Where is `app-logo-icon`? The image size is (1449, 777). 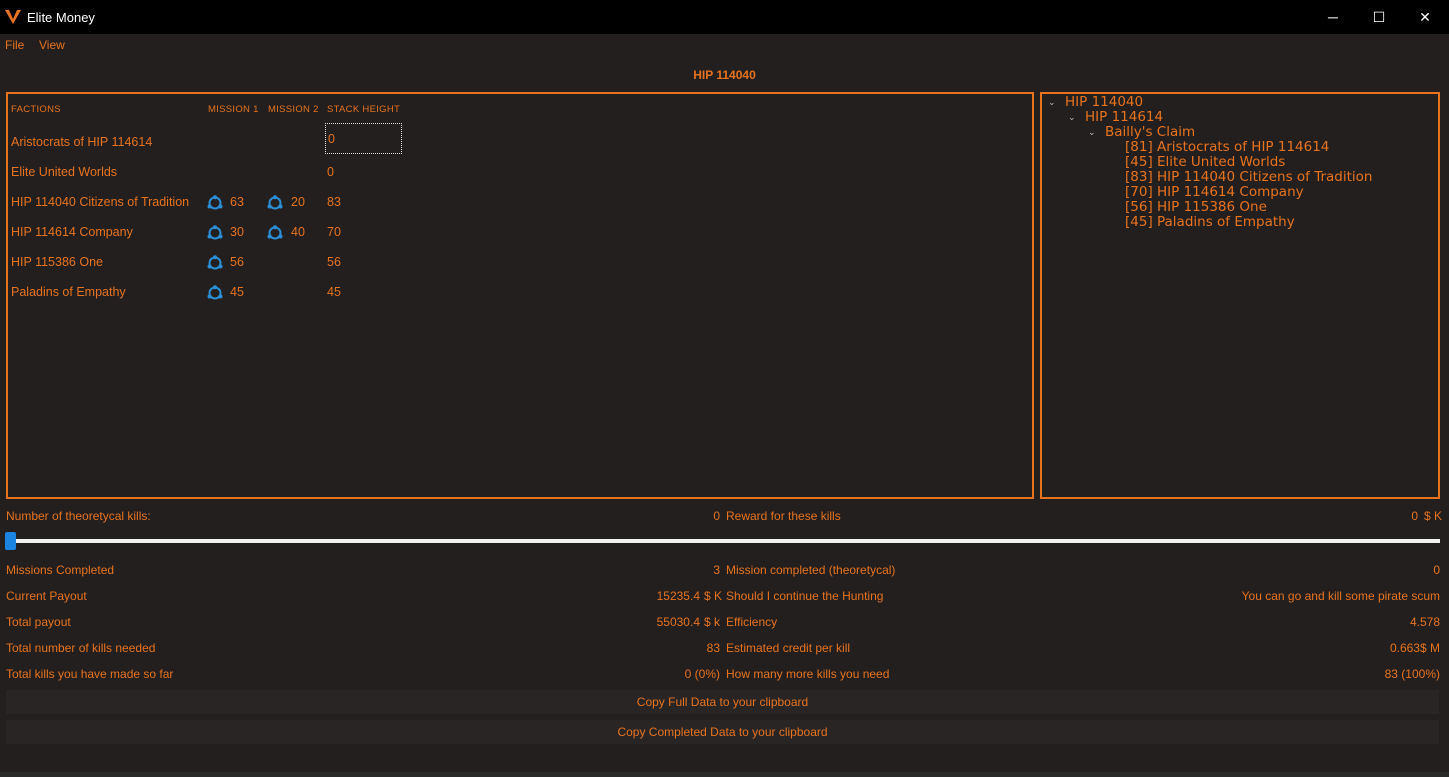
app-logo-icon is located at coordinates (13, 17).